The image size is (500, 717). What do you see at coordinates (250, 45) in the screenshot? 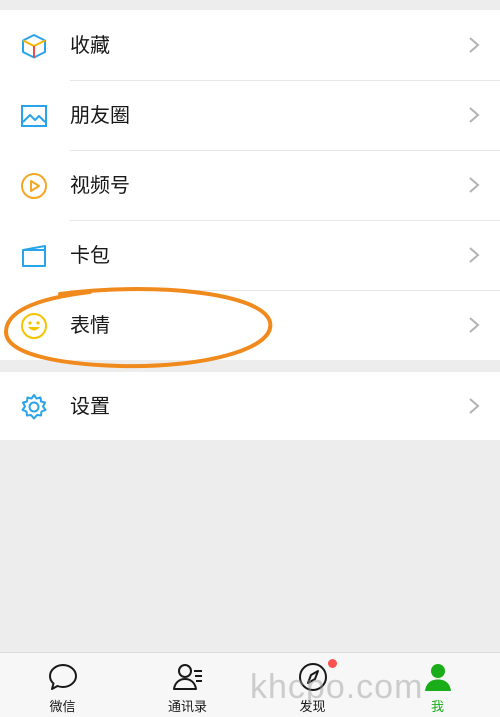
I see `menu-item-favorites: 收藏` at bounding box center [250, 45].